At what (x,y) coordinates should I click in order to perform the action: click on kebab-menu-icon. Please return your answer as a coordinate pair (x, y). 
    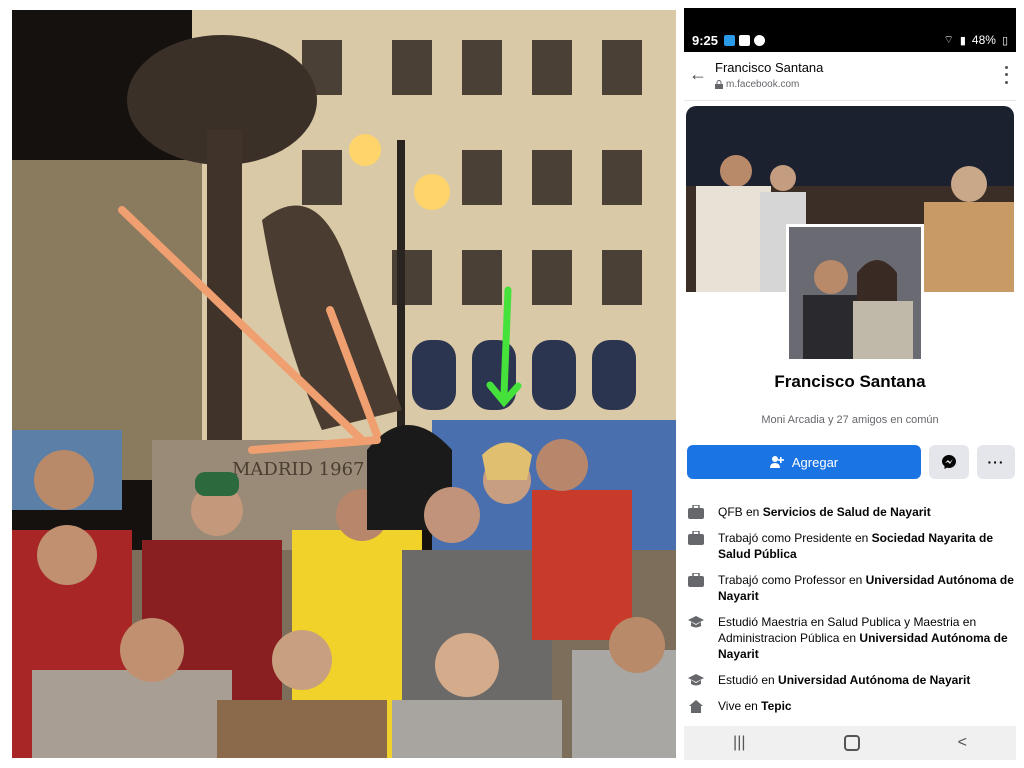
    Looking at the image, I should click on (1006, 75).